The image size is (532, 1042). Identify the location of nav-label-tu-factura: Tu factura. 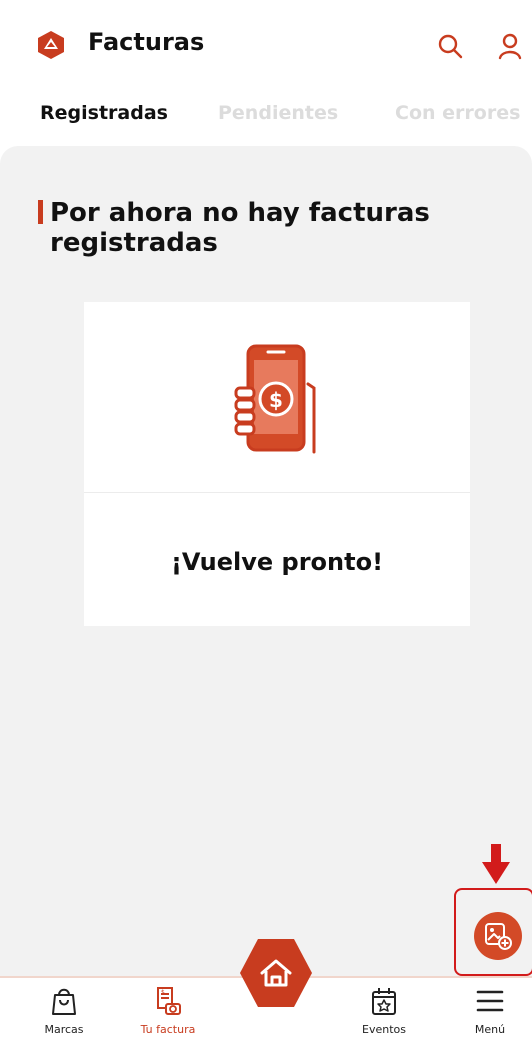
(168, 1029).